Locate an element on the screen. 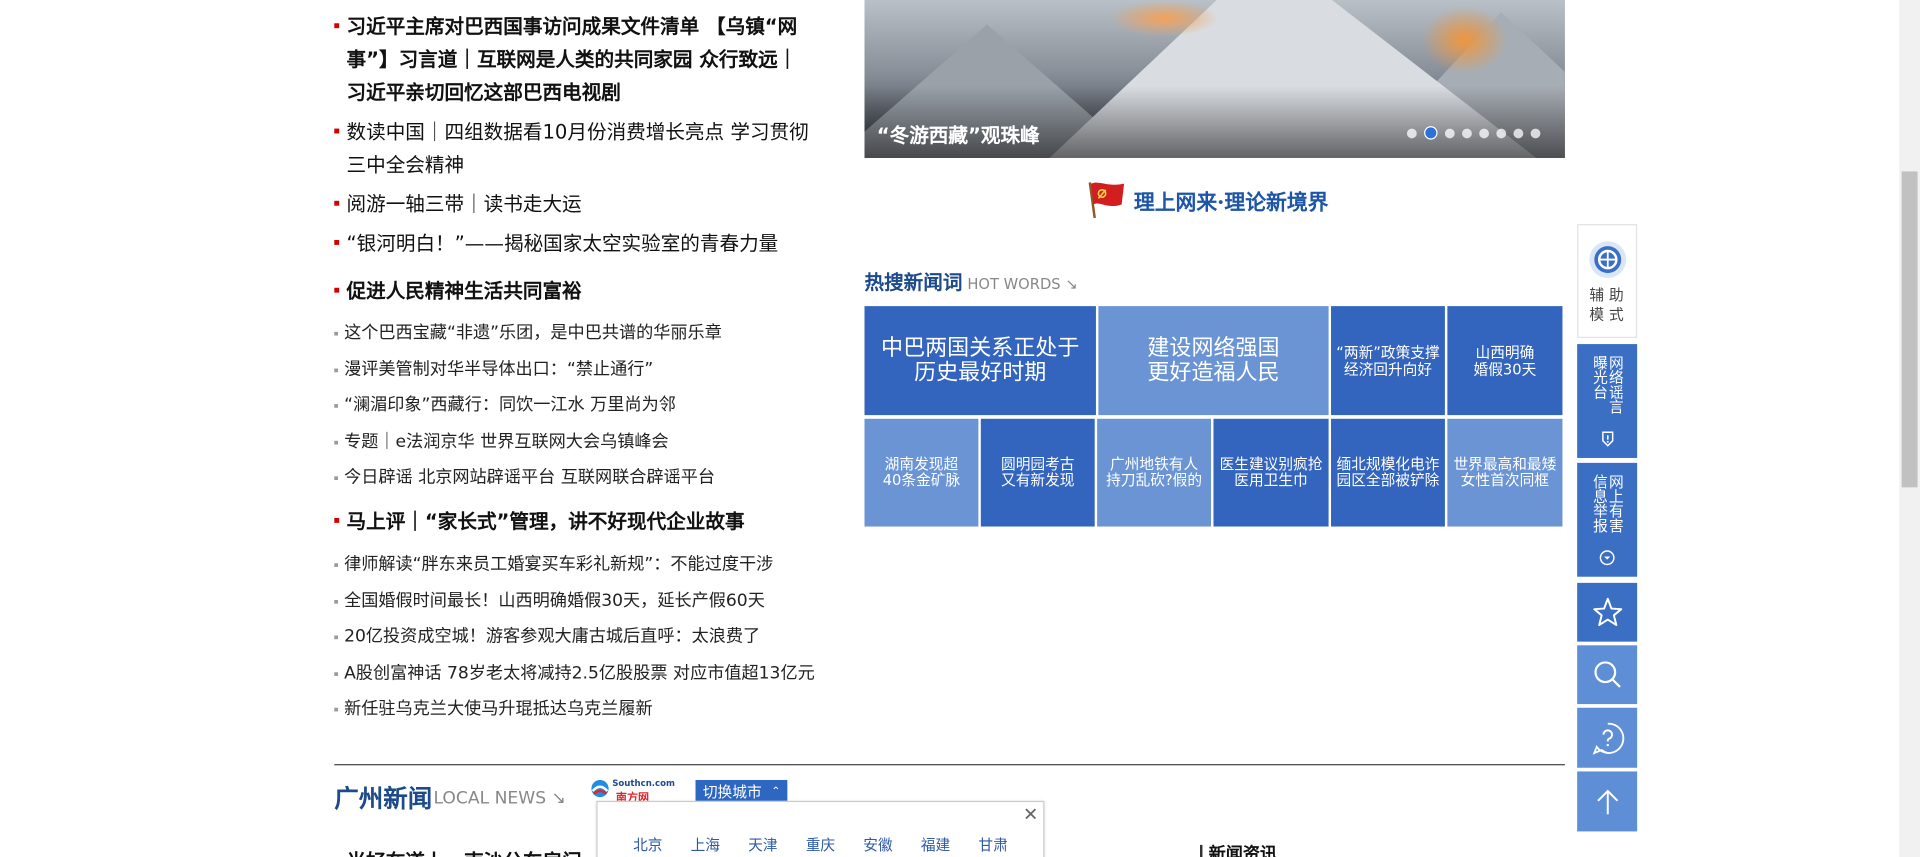  hot-word-tile: 缅北规模化电诈 园区全部被铲除 is located at coordinates (1388, 472).